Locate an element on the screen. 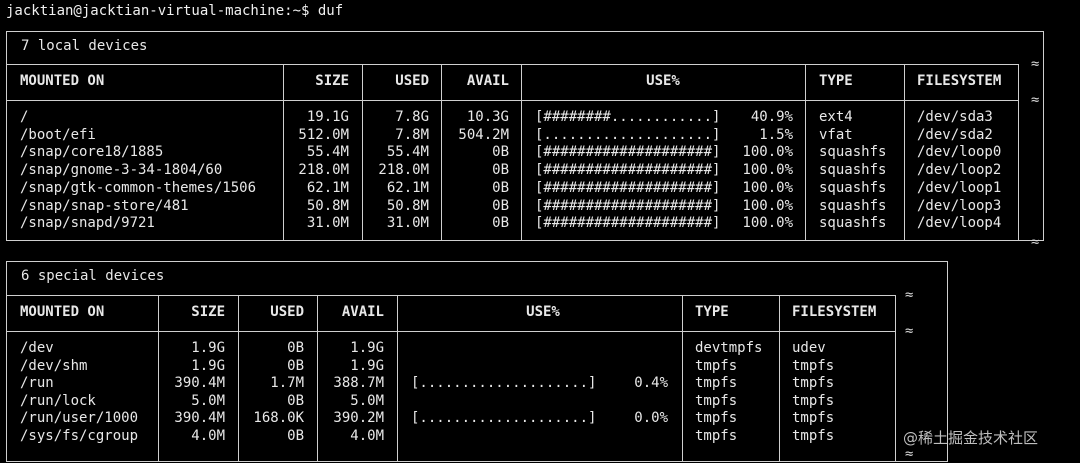 This screenshot has height=463, width=1080. special-devices-title: 6 special devices is located at coordinates (93, 276).